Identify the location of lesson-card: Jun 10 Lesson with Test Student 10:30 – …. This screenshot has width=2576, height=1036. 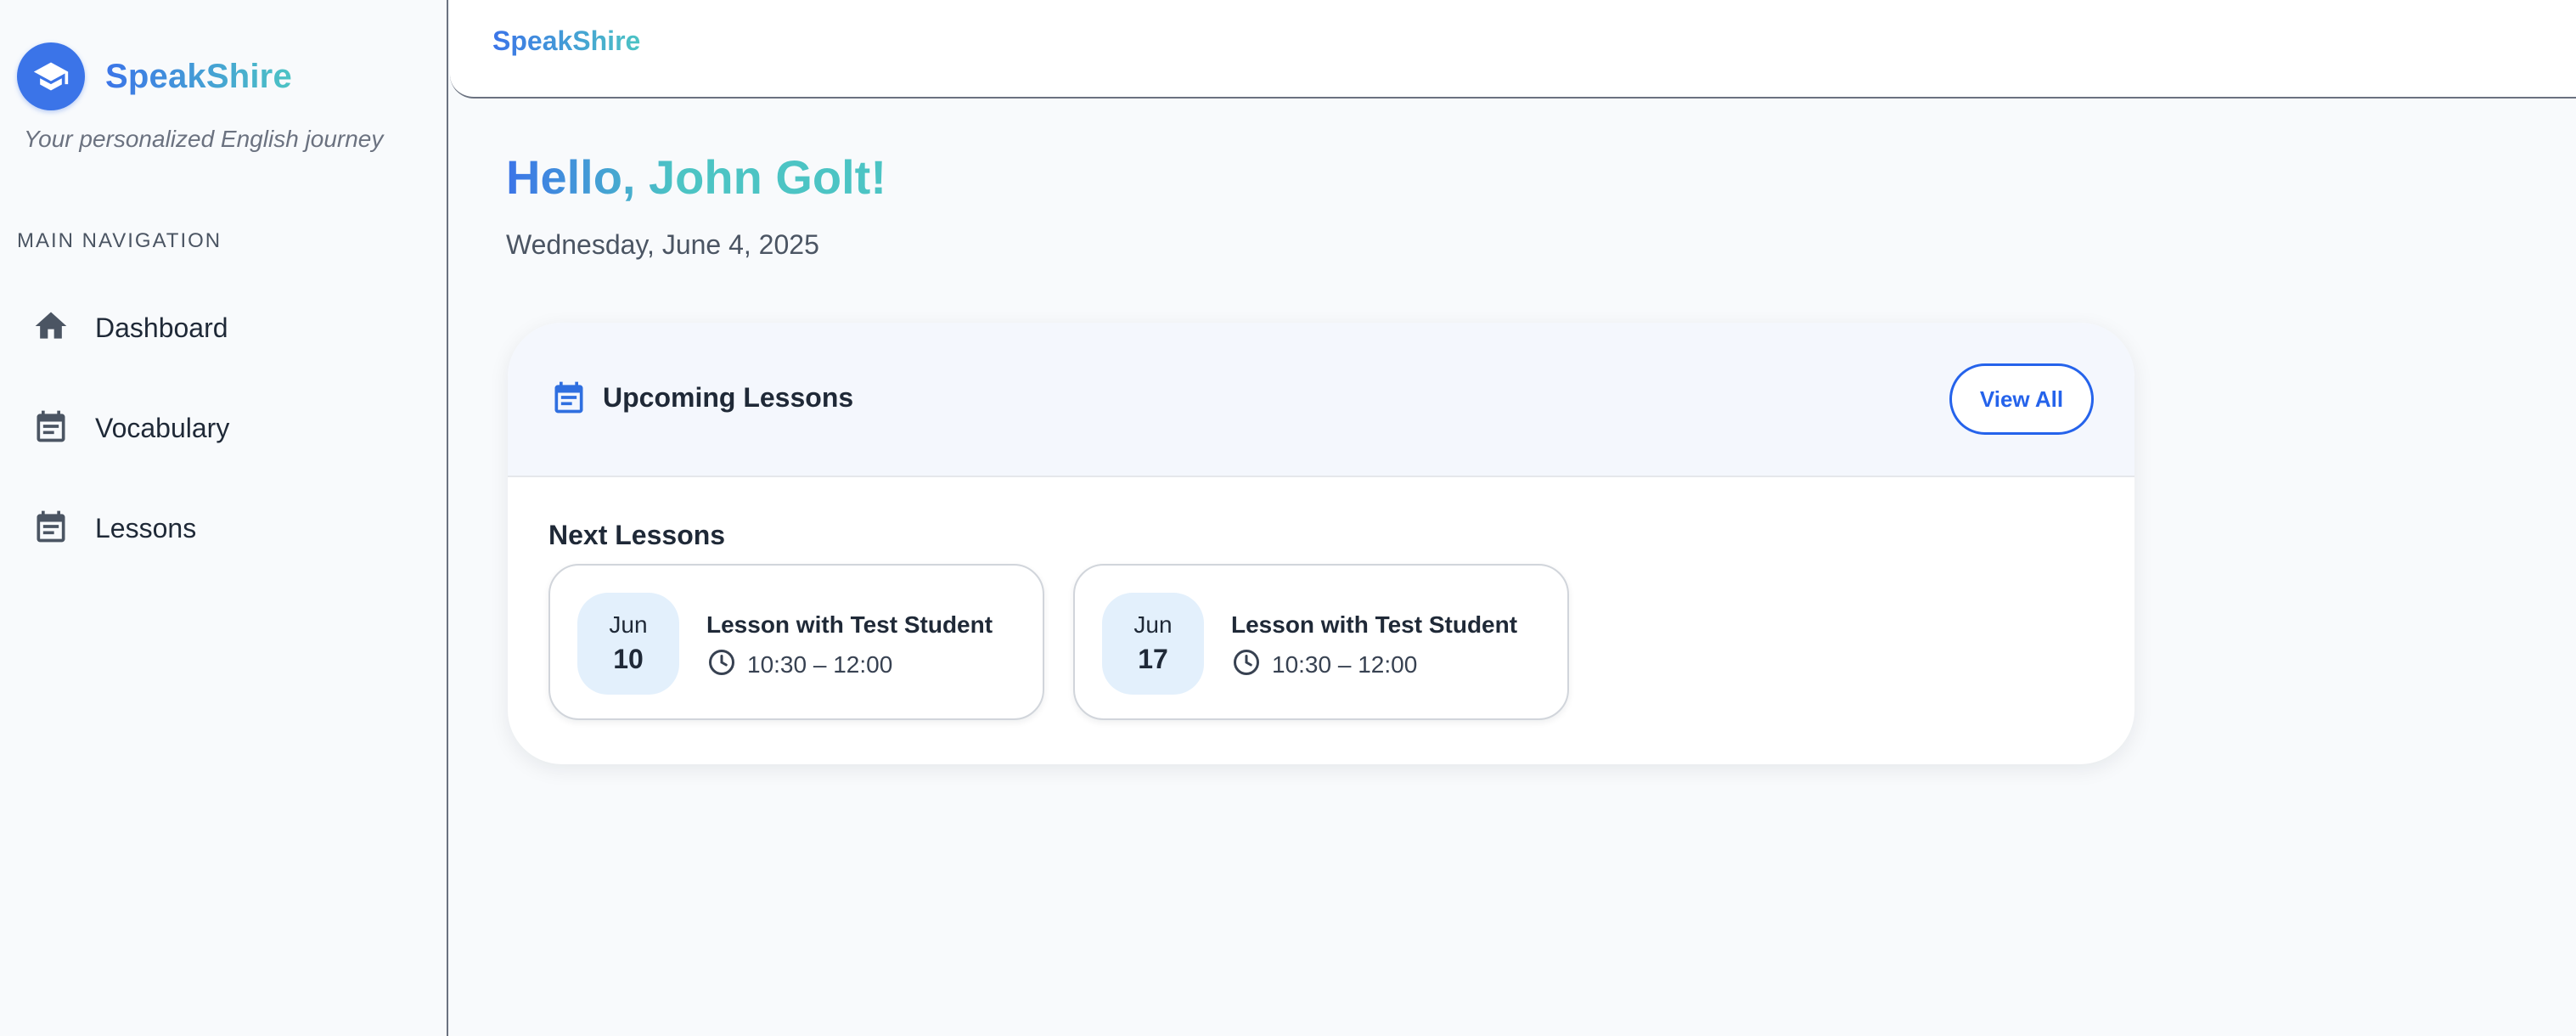
(796, 642).